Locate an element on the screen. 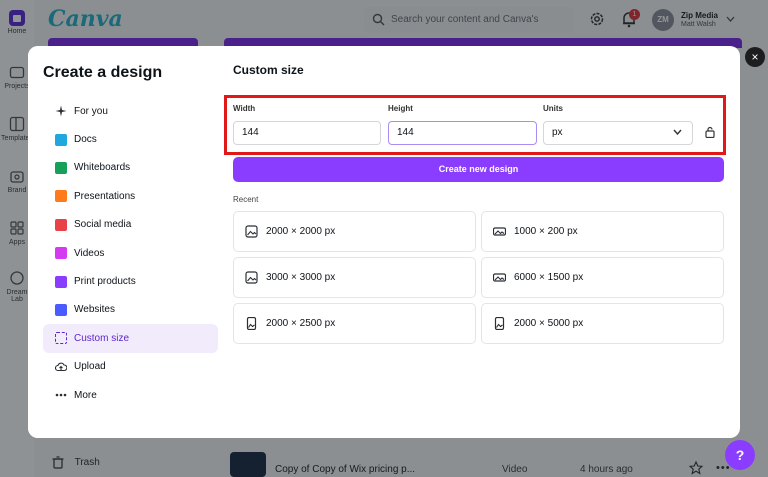 The width and height of the screenshot is (768, 477). recent-size-label: 2000 × 2500 px is located at coordinates (301, 323).